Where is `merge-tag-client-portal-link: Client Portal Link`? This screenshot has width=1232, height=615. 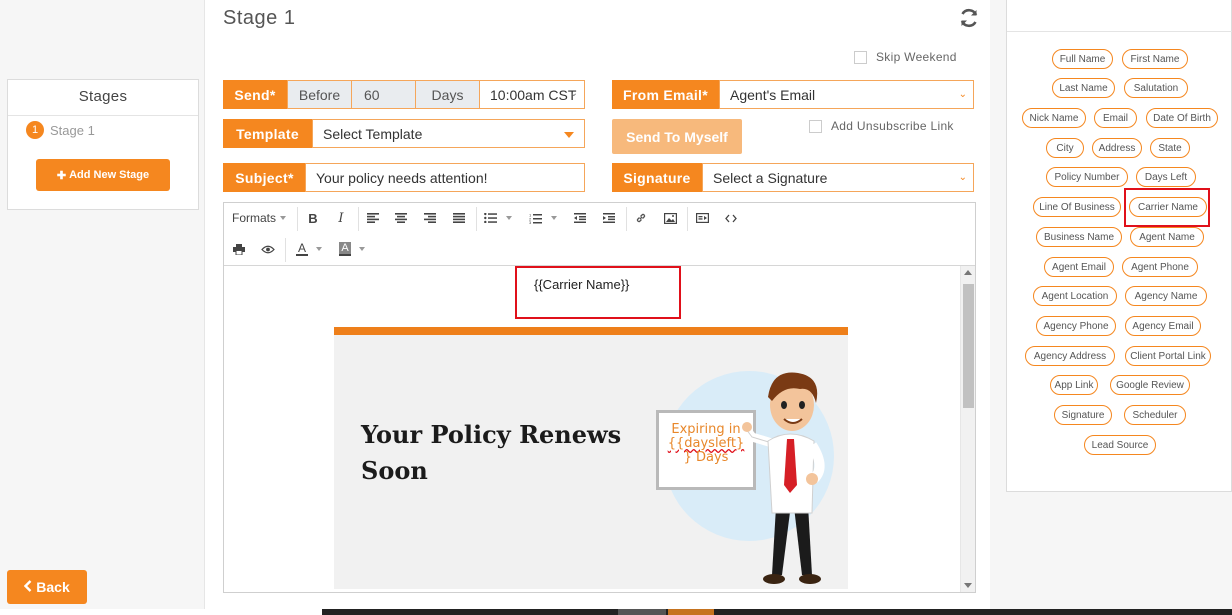
merge-tag-client-portal-link: Client Portal Link is located at coordinates (1168, 356).